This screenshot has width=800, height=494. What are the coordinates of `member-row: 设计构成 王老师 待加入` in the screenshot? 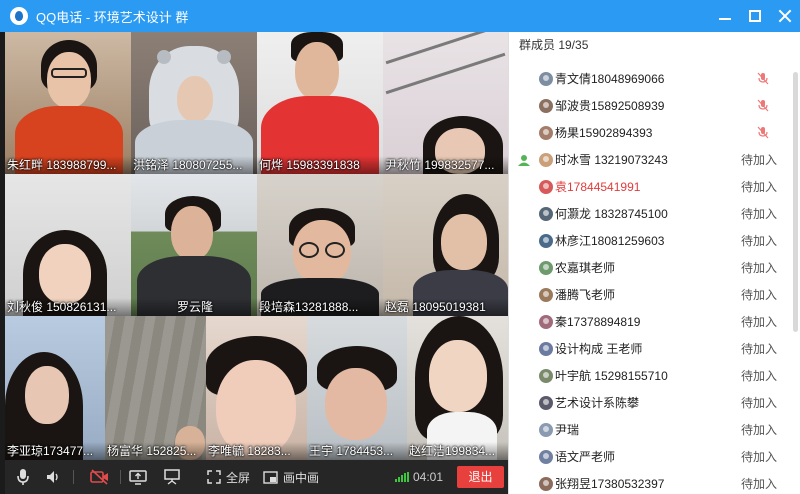 It's located at (649, 348).